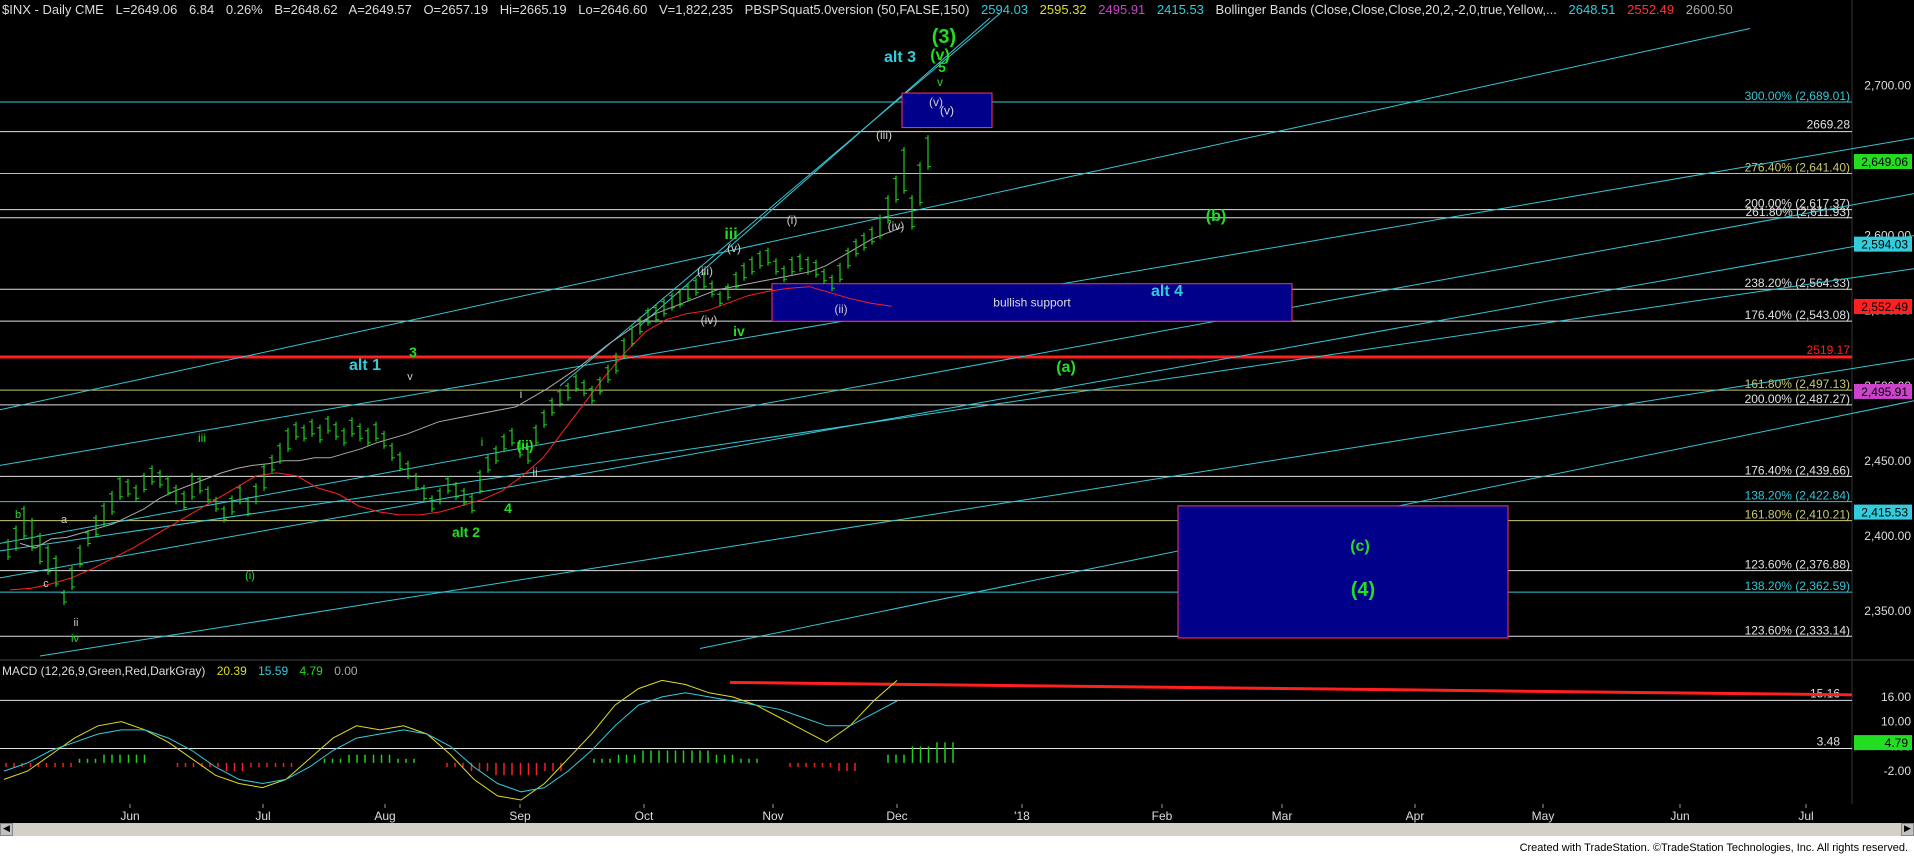  What do you see at coordinates (1282, 816) in the screenshot?
I see `x-tick-label: Mar` at bounding box center [1282, 816].